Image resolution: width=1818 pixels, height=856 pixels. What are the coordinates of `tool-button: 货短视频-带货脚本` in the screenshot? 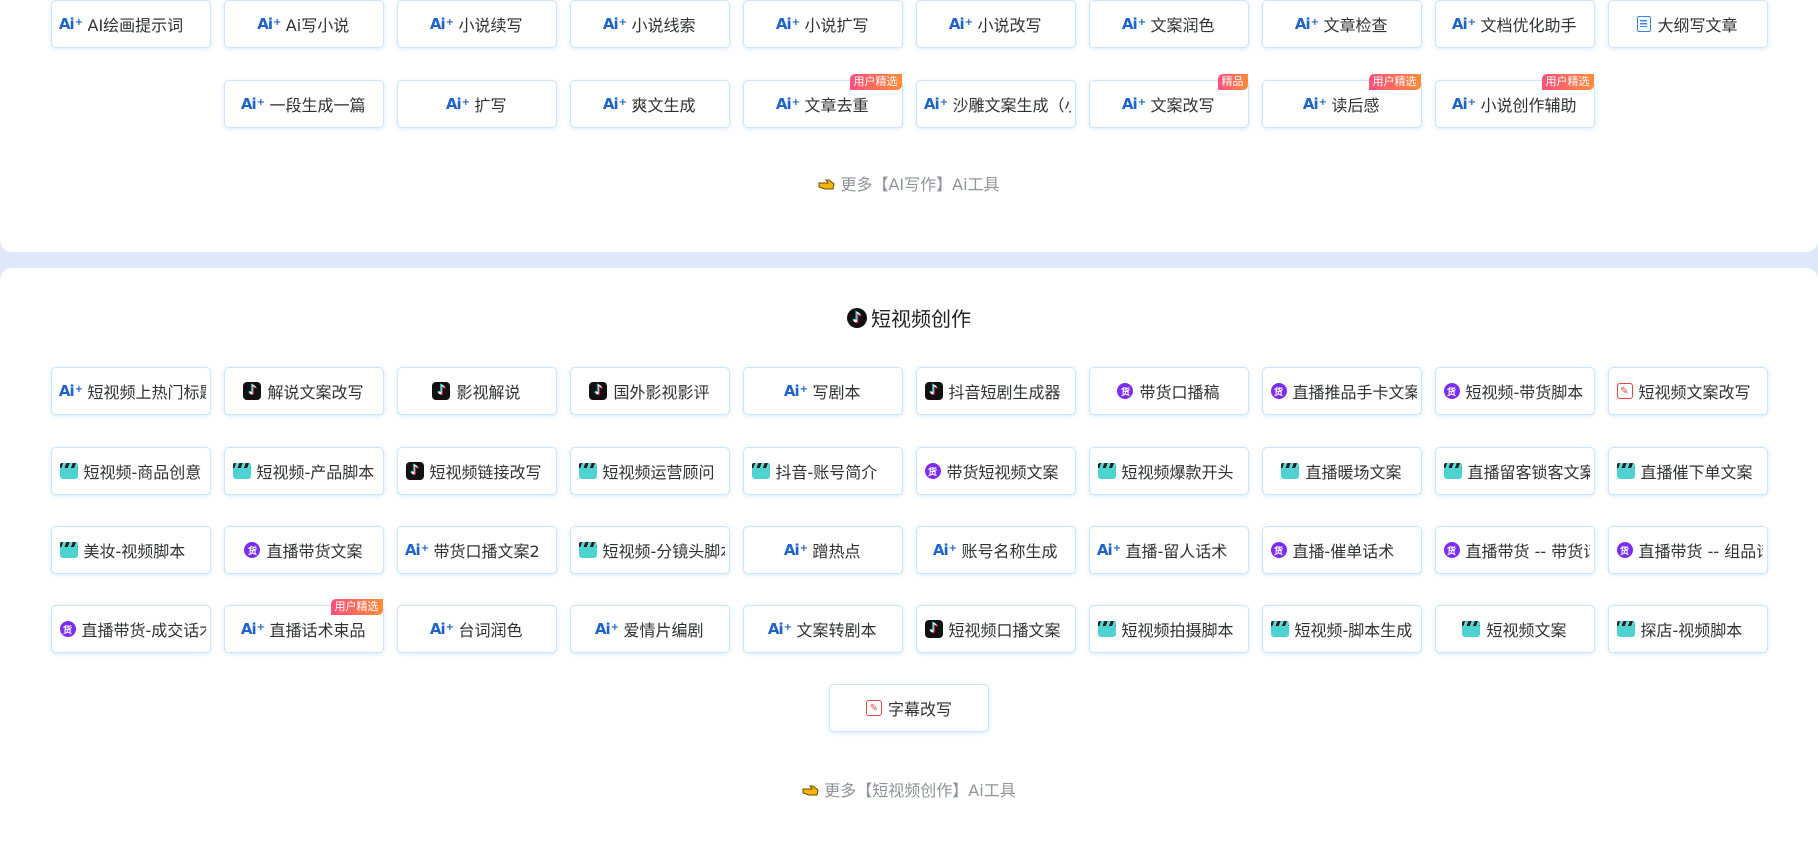 It's located at (1514, 391).